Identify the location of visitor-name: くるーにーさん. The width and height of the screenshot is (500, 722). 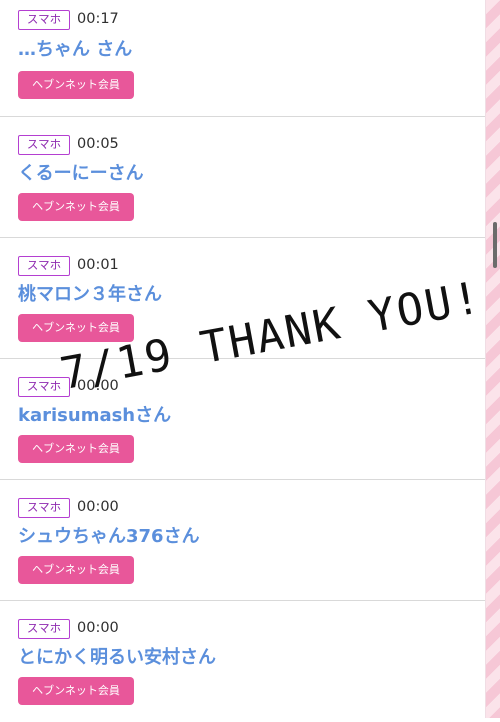
(81, 174).